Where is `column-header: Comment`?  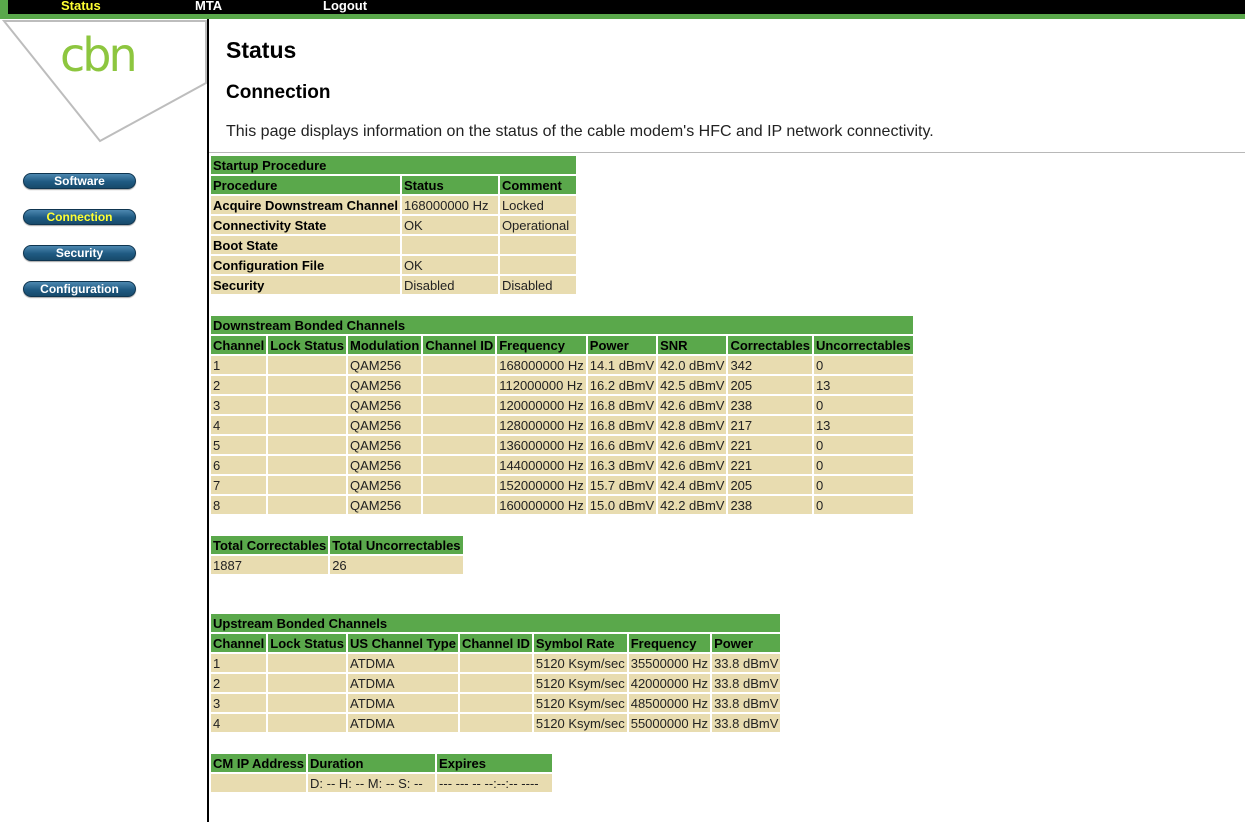
column-header: Comment is located at coordinates (537, 185).